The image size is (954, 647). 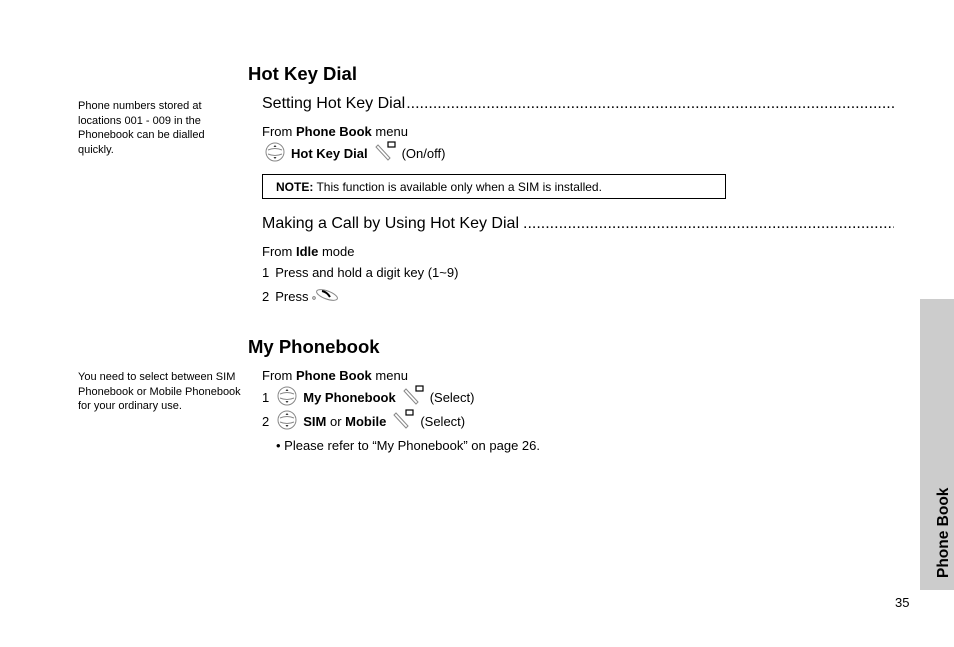 I want to click on subheading-text: Making a Call by Using Hot Key Dial, so click(x=390, y=223).